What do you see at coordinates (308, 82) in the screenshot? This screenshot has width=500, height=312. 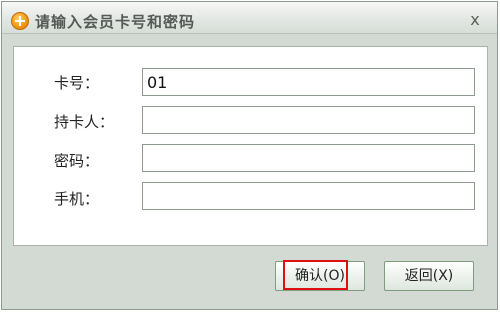 I see `card-number-input` at bounding box center [308, 82].